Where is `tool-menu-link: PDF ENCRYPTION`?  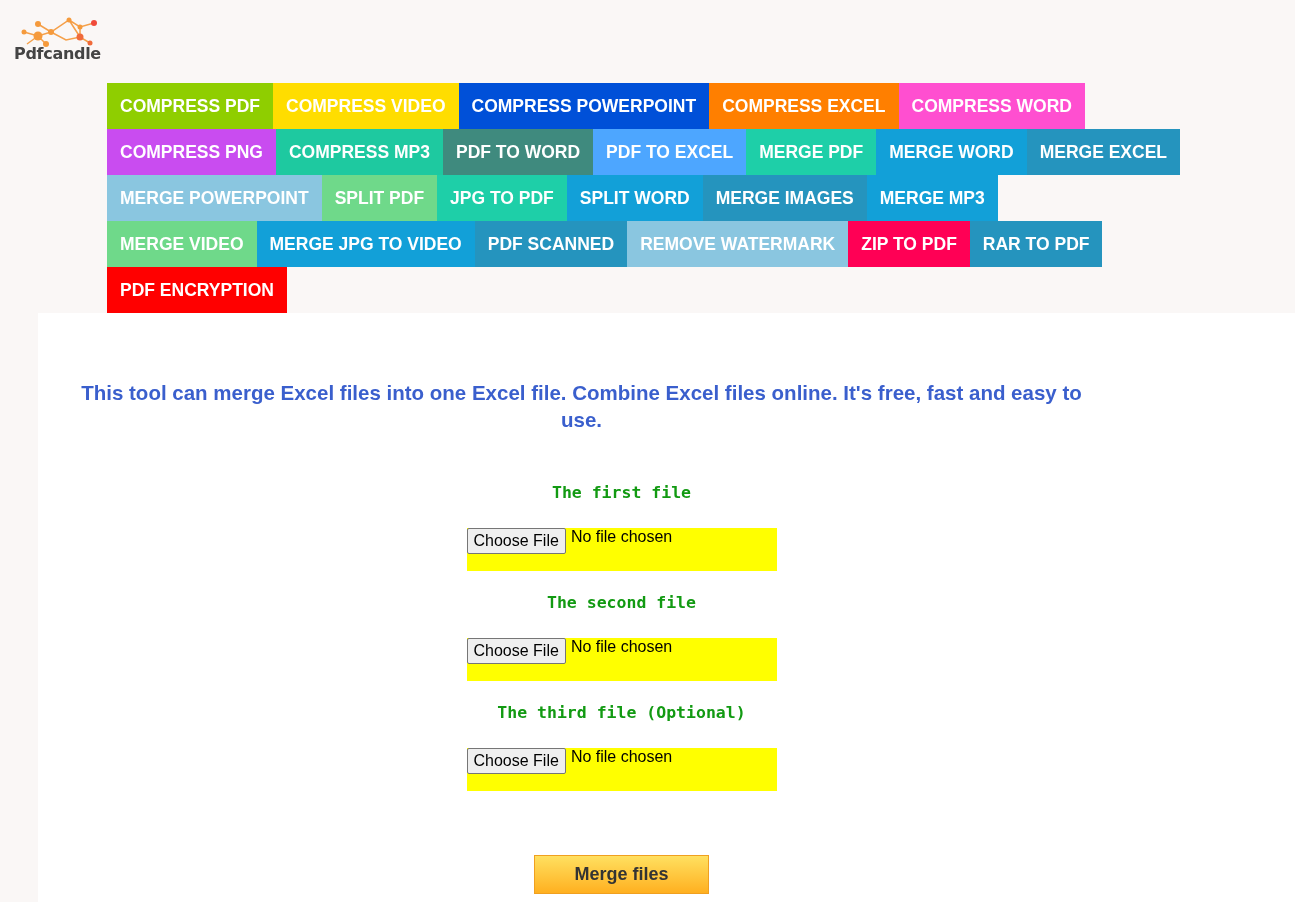
tool-menu-link: PDF ENCRYPTION is located at coordinates (197, 290).